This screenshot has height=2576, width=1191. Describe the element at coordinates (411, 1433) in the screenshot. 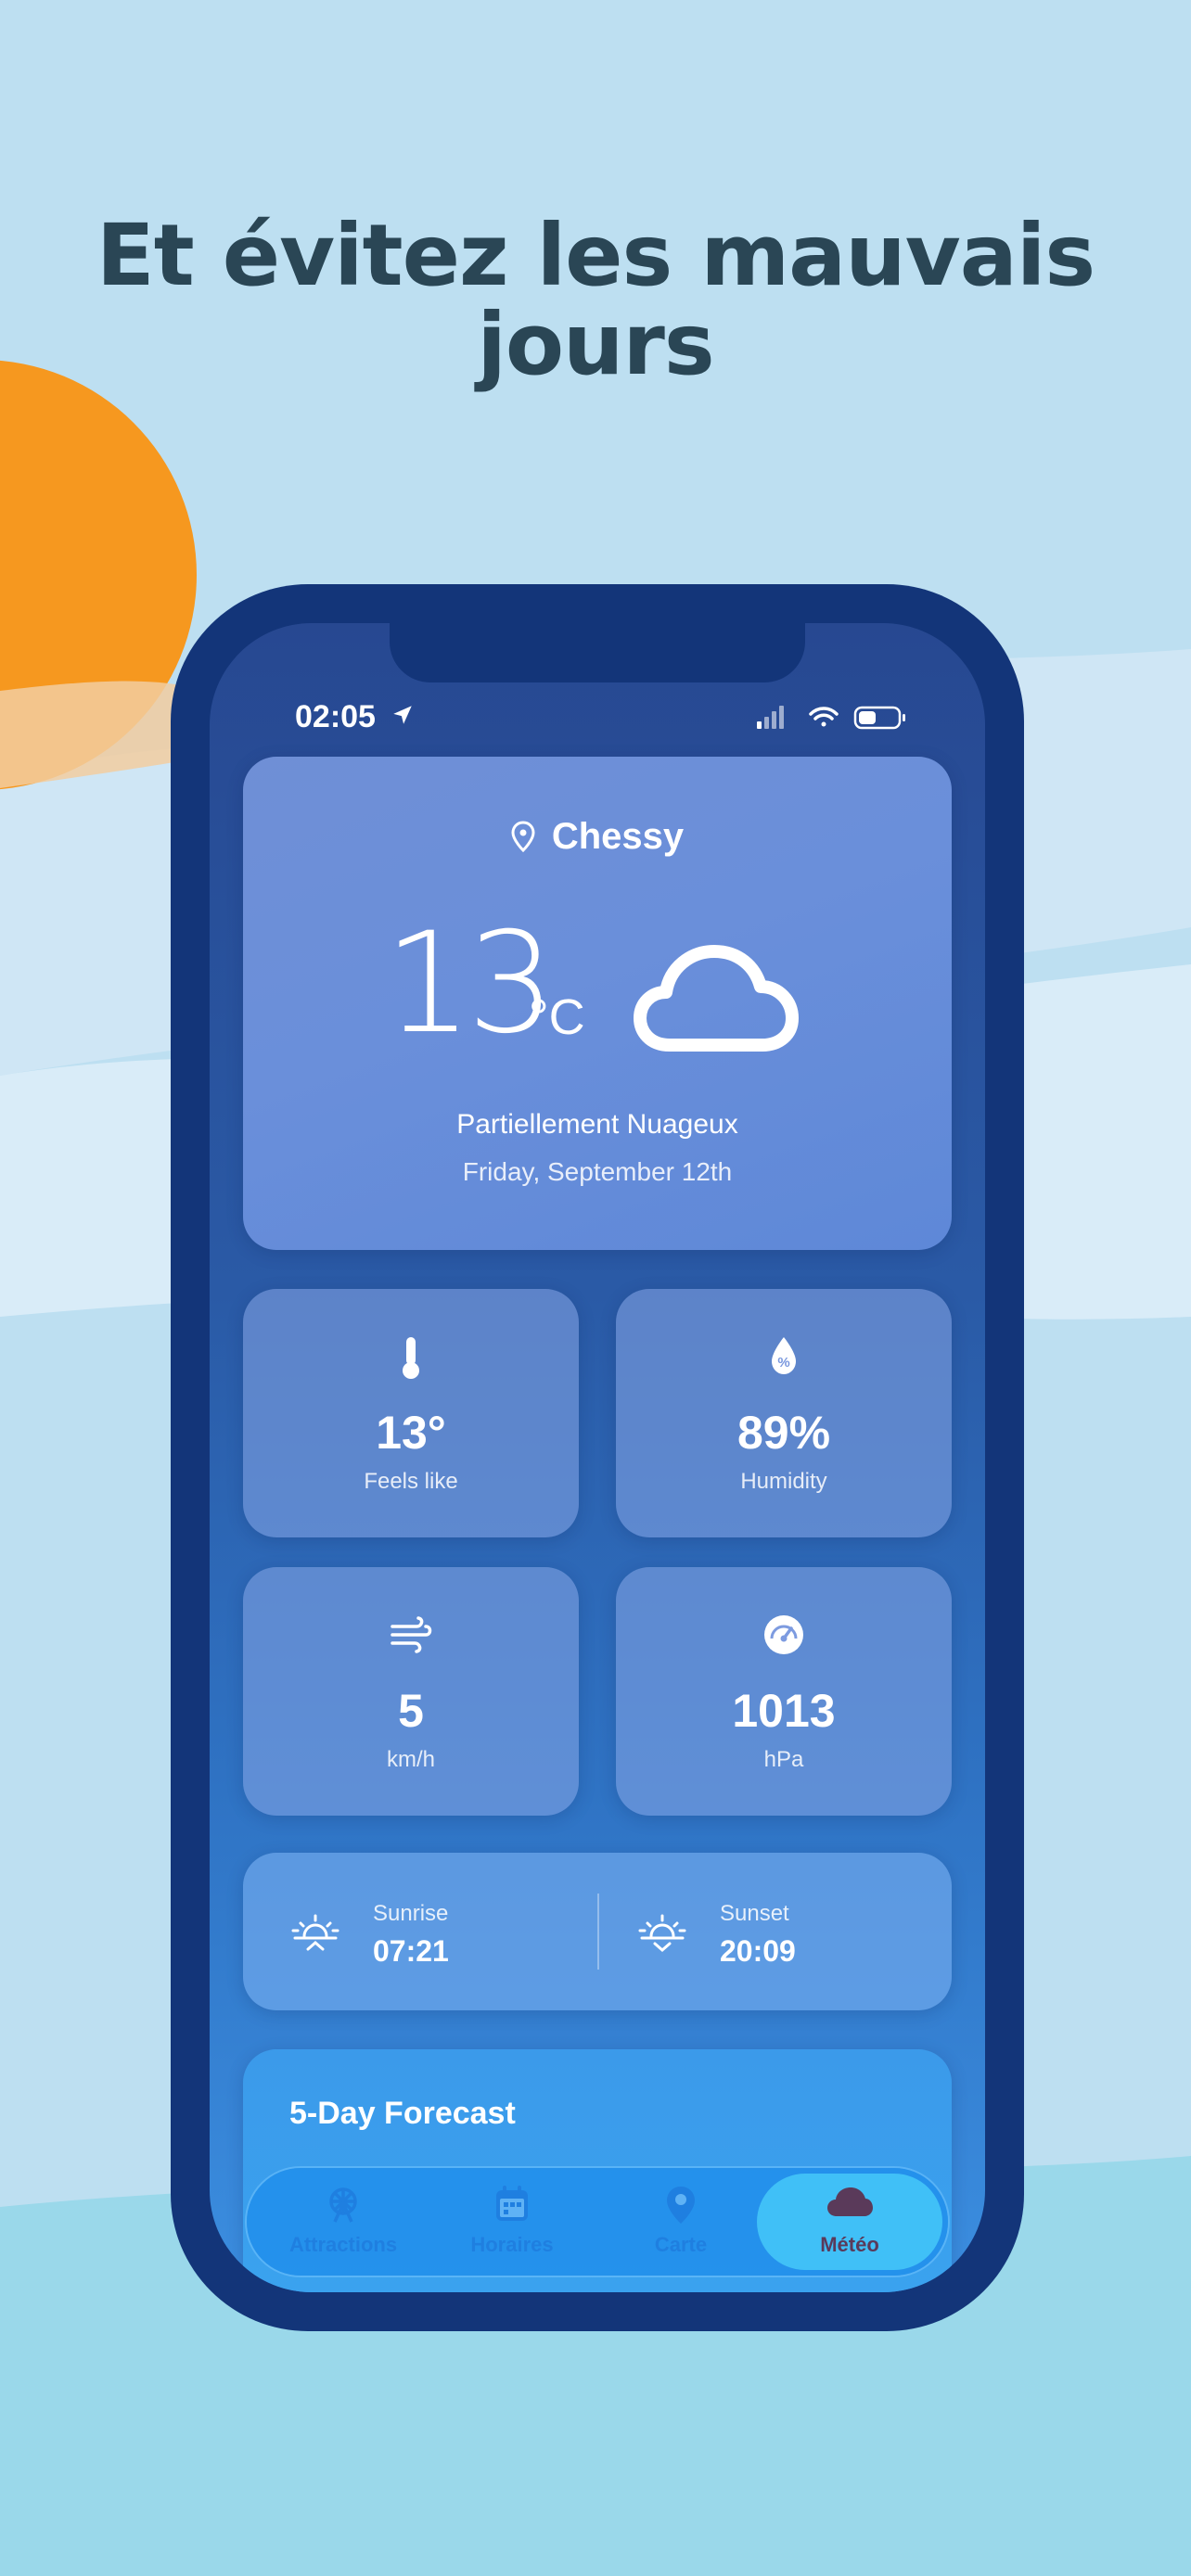

I see `stat-value: 13°` at that location.